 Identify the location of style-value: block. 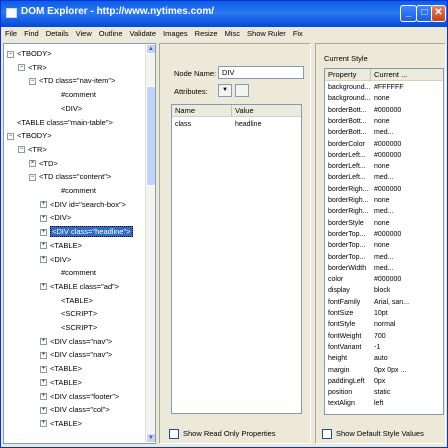
(407, 290).